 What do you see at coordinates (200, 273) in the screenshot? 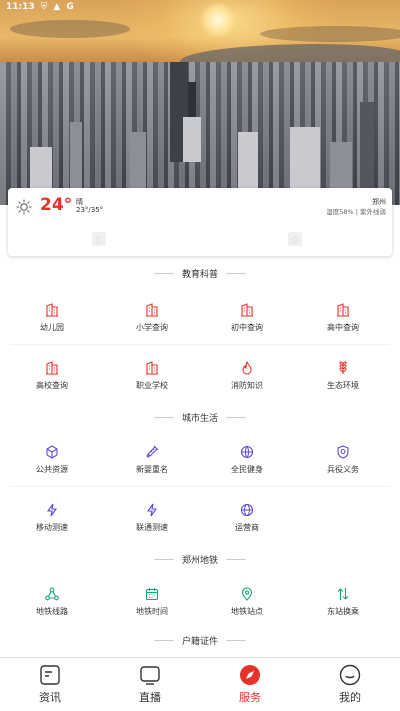
I see `section-title-education: 教育科普` at bounding box center [200, 273].